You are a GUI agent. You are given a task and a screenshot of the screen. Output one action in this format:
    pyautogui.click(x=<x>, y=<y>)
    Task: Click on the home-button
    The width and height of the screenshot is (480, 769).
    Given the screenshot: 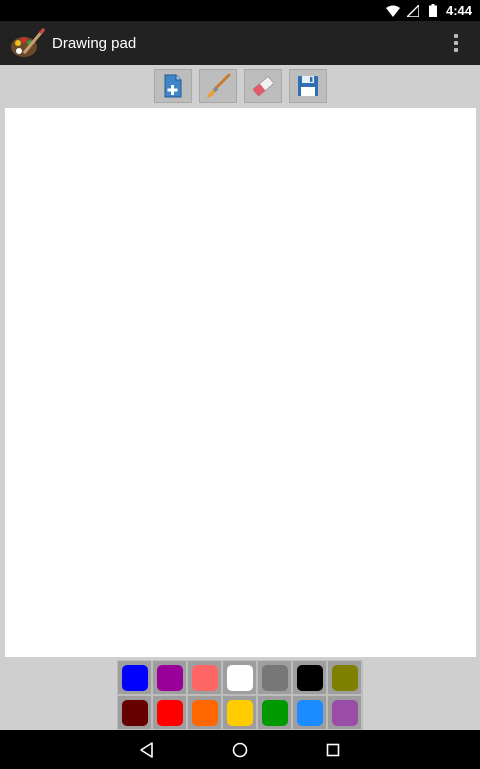 What is the action you would take?
    pyautogui.click(x=240, y=750)
    